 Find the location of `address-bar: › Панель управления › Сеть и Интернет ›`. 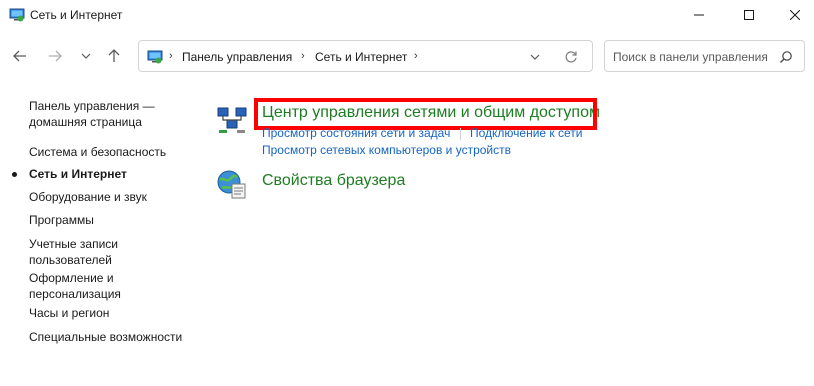

address-bar: › Панель управления › Сеть и Интернет › is located at coordinates (365, 56).